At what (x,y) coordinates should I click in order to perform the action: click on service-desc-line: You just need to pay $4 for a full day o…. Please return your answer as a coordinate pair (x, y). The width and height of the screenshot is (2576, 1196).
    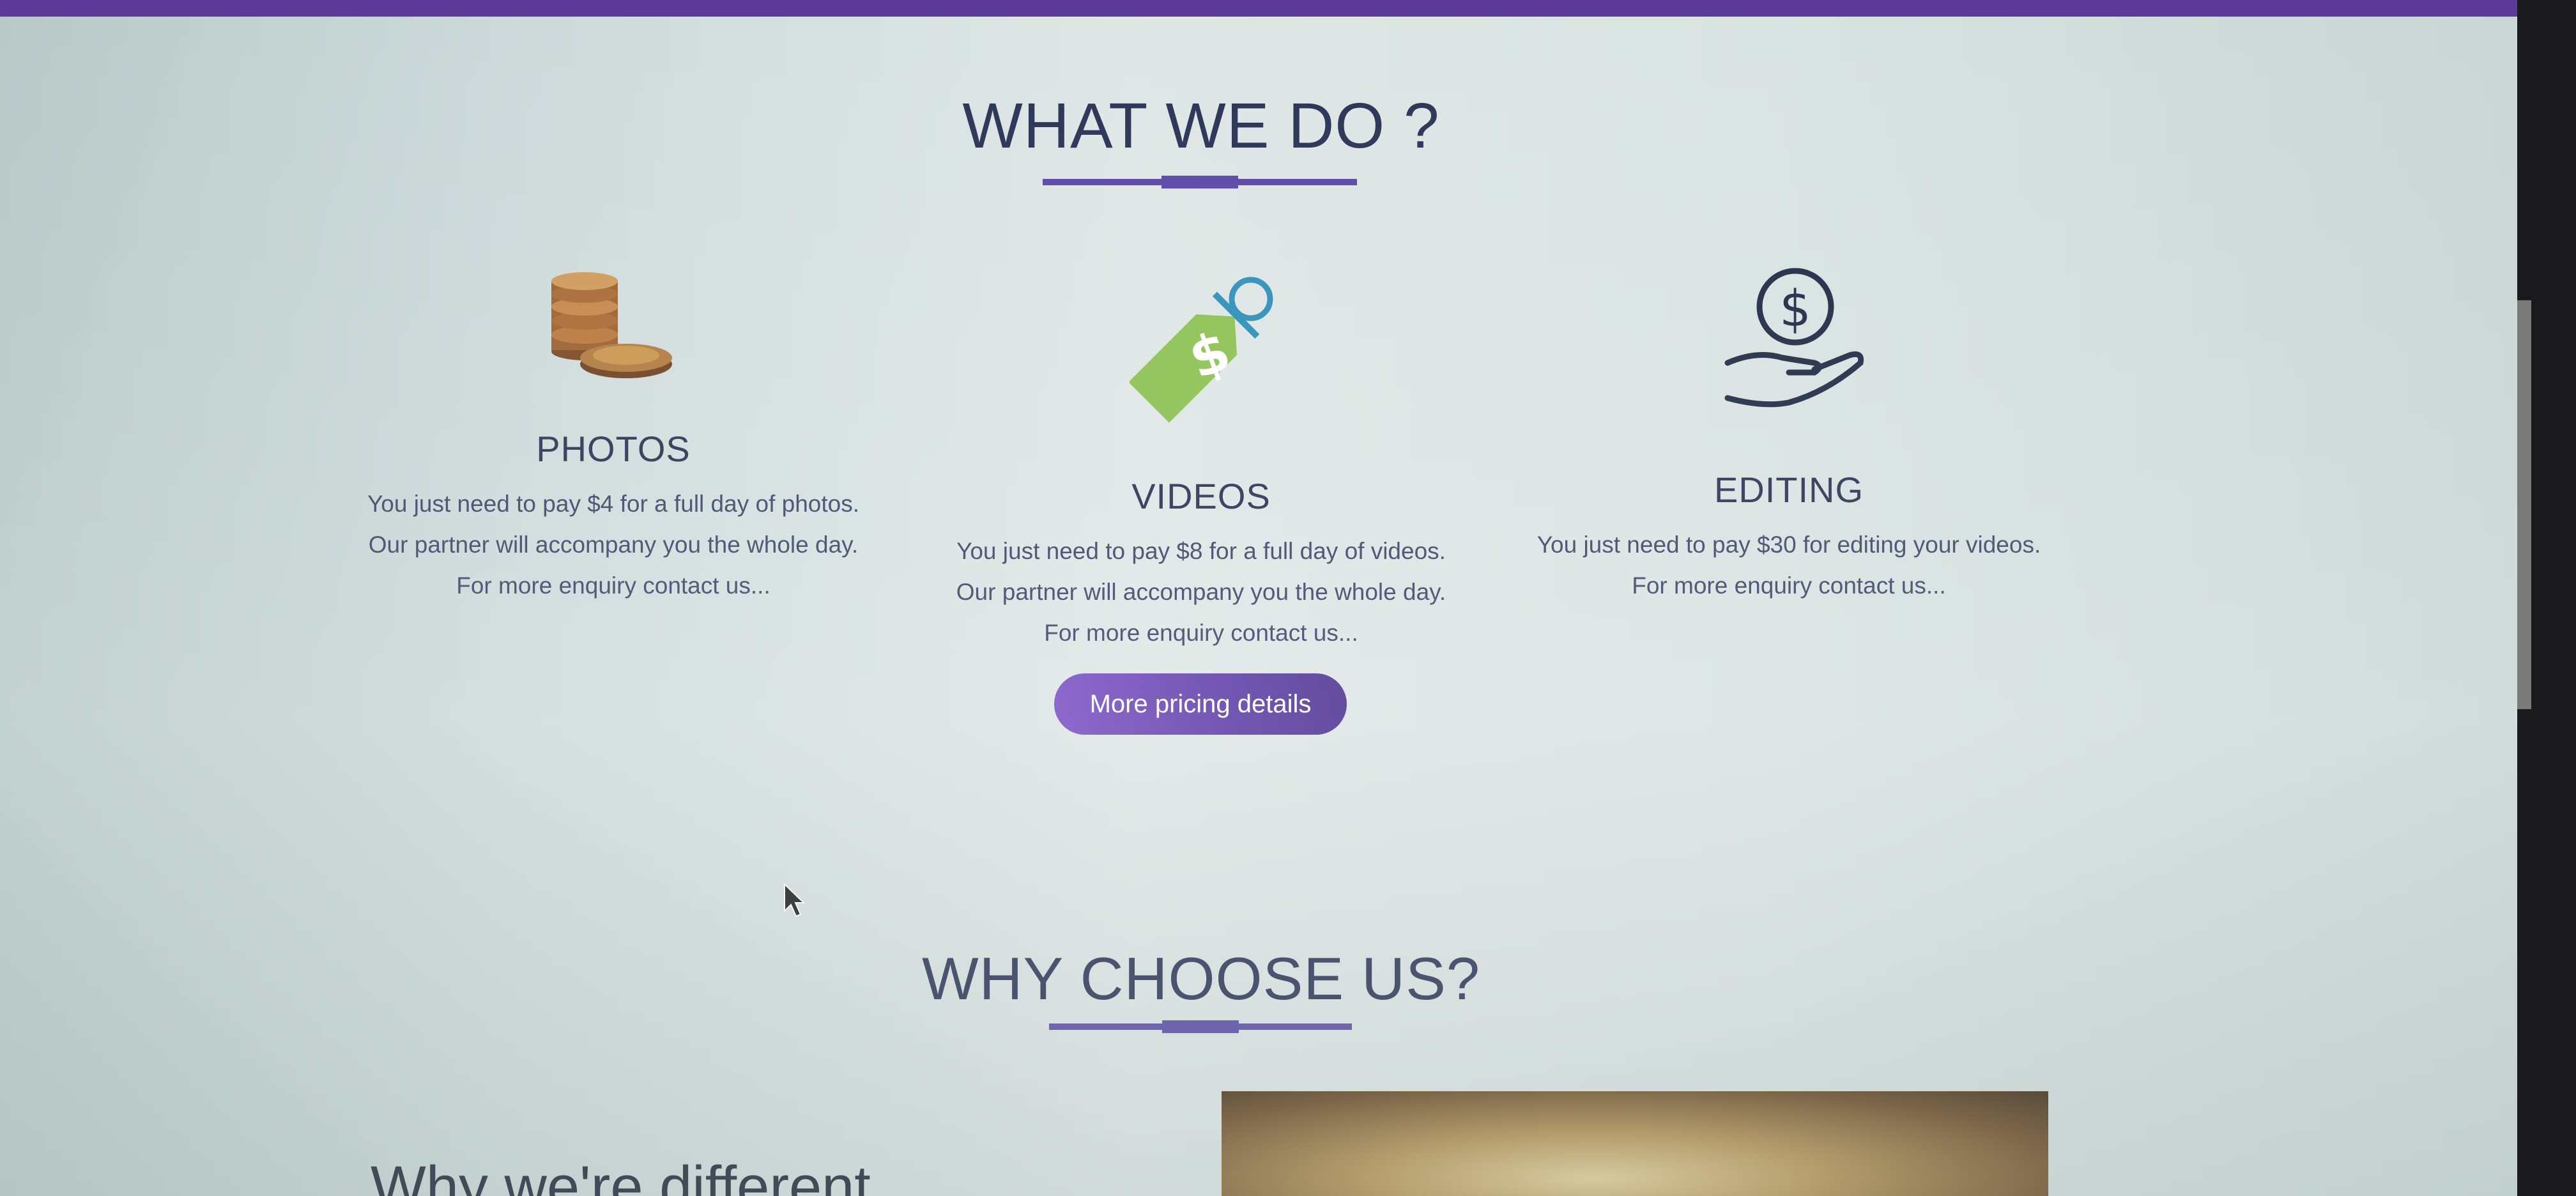
    Looking at the image, I should click on (613, 504).